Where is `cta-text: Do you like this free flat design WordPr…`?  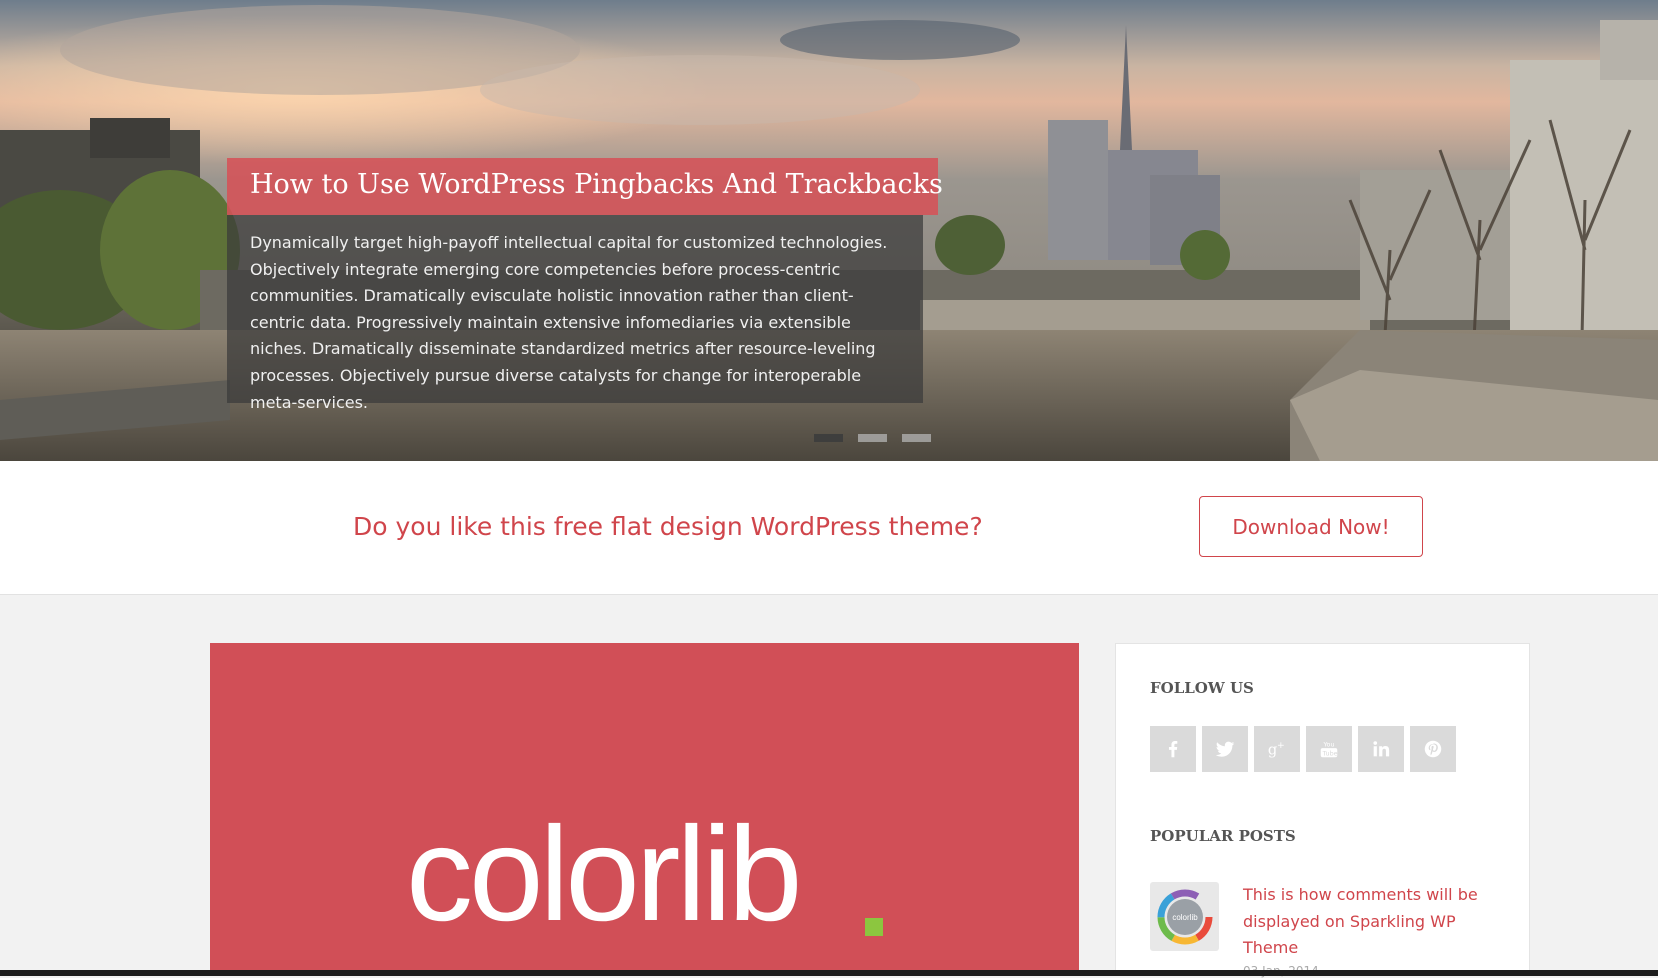
cta-text: Do you like this free flat design WordPr… is located at coordinates (668, 526).